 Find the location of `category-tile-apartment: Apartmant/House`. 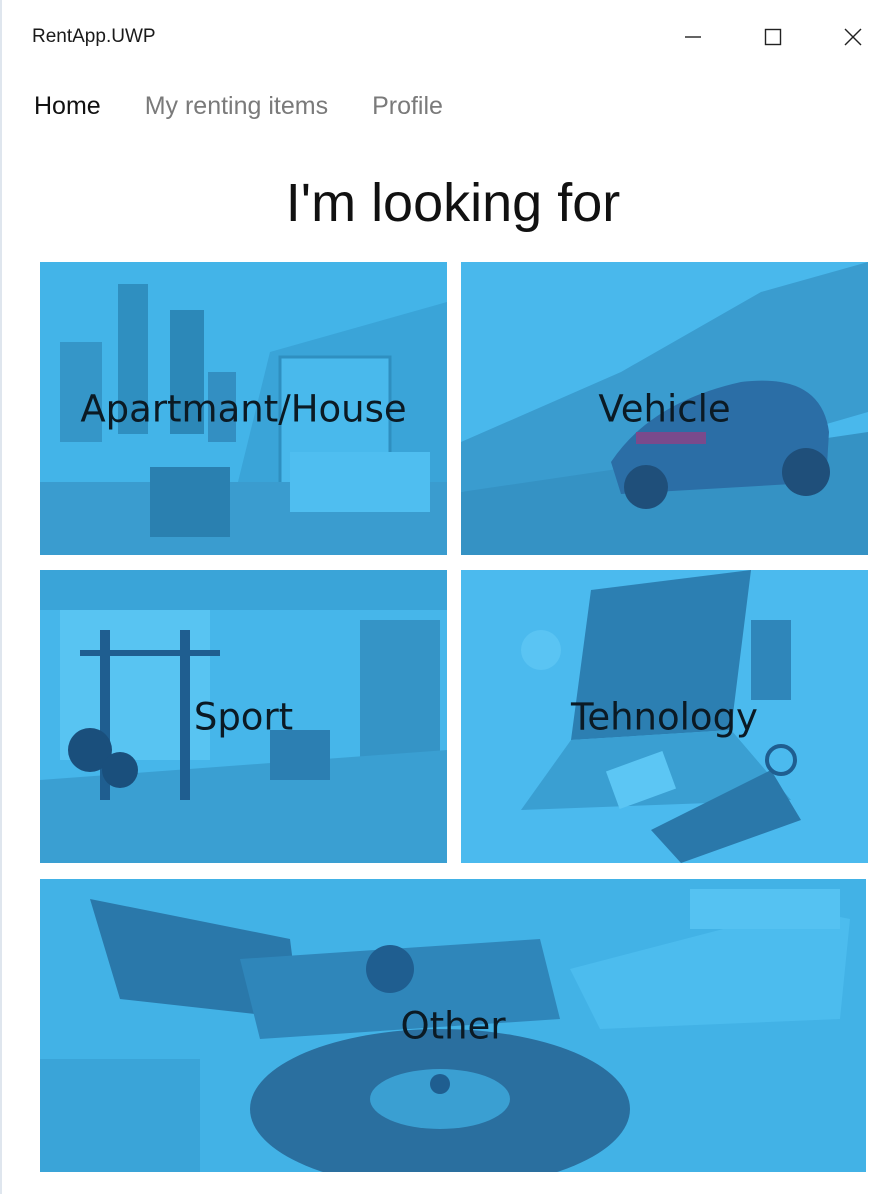

category-tile-apartment: Apartmant/House is located at coordinates (243, 408).